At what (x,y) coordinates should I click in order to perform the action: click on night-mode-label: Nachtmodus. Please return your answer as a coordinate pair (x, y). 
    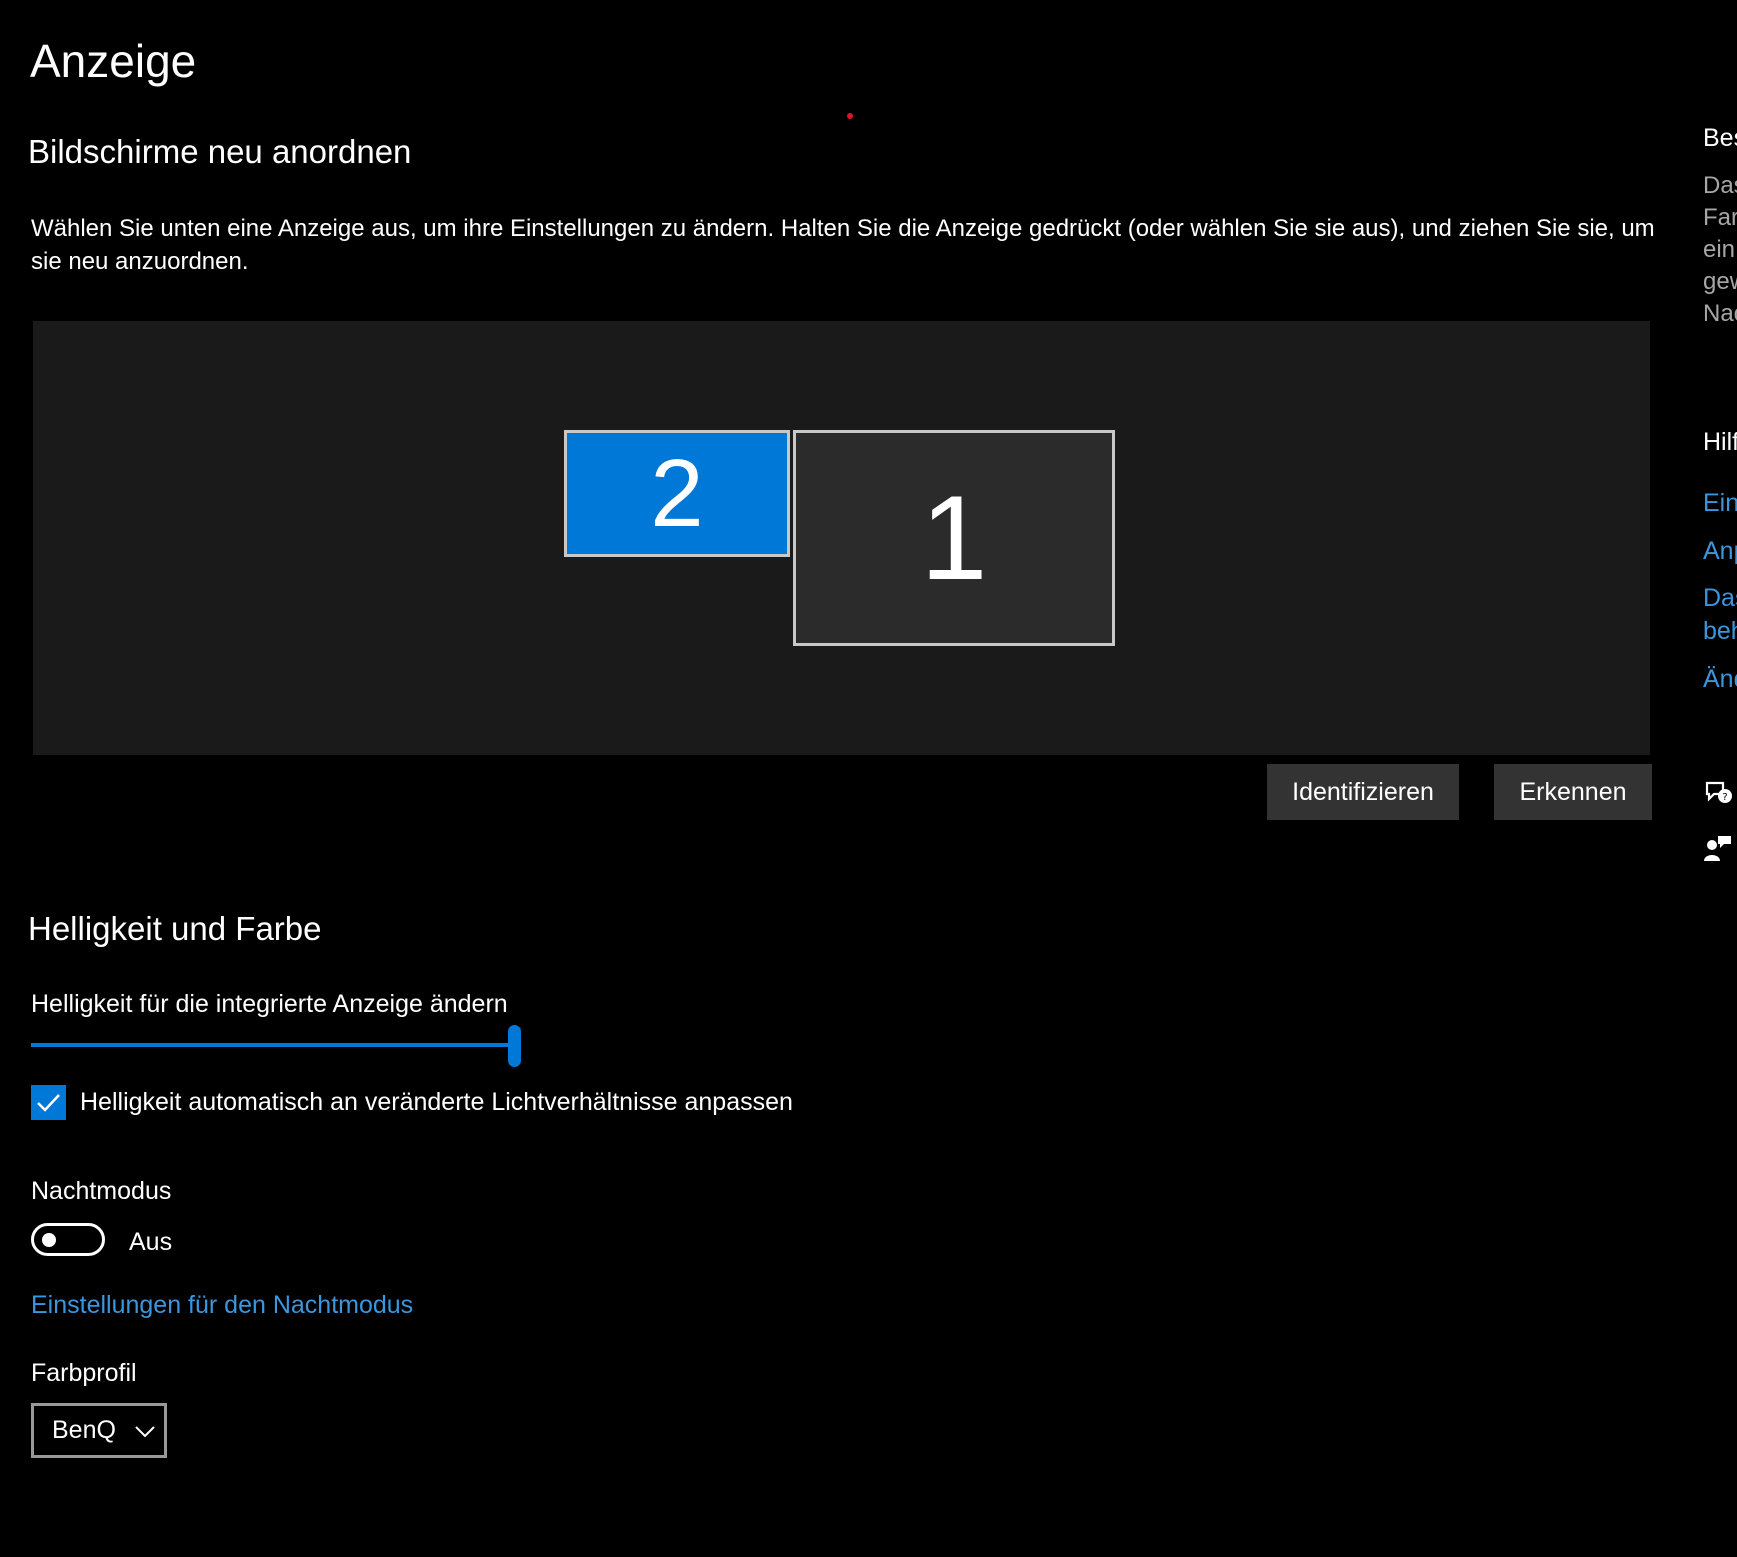
    Looking at the image, I should click on (101, 1191).